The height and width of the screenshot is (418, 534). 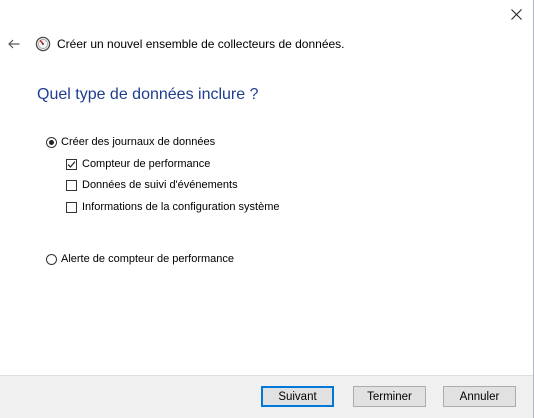 What do you see at coordinates (148, 94) in the screenshot?
I see `page-heading: Quel type de données inclure ?` at bounding box center [148, 94].